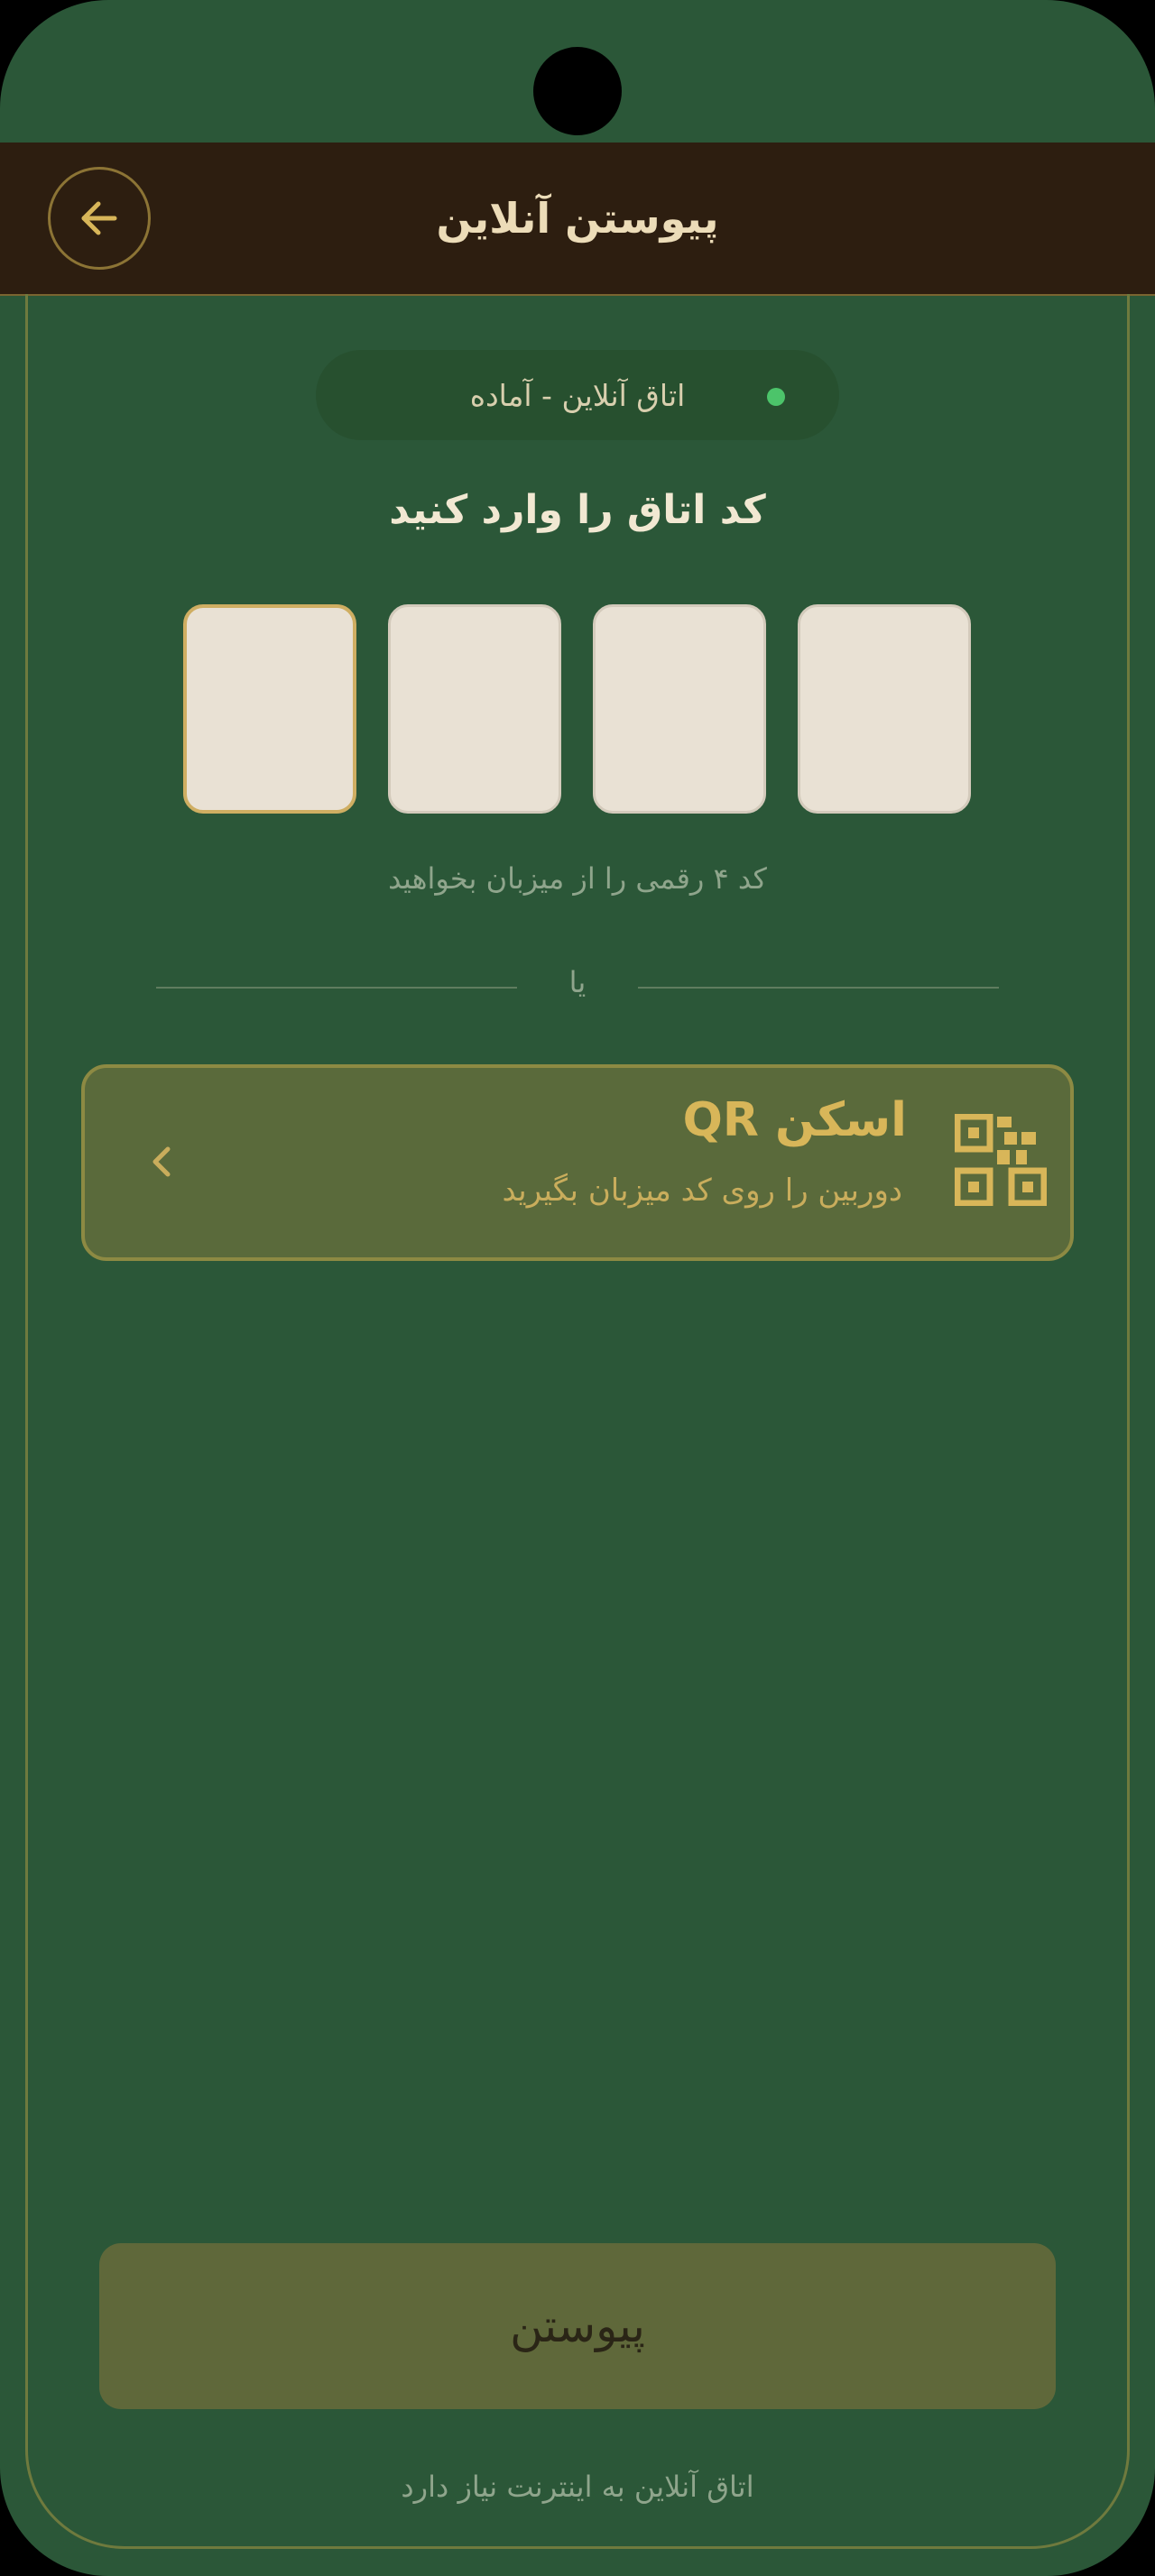 The image size is (1155, 2576). I want to click on arrow-left-icon, so click(99, 218).